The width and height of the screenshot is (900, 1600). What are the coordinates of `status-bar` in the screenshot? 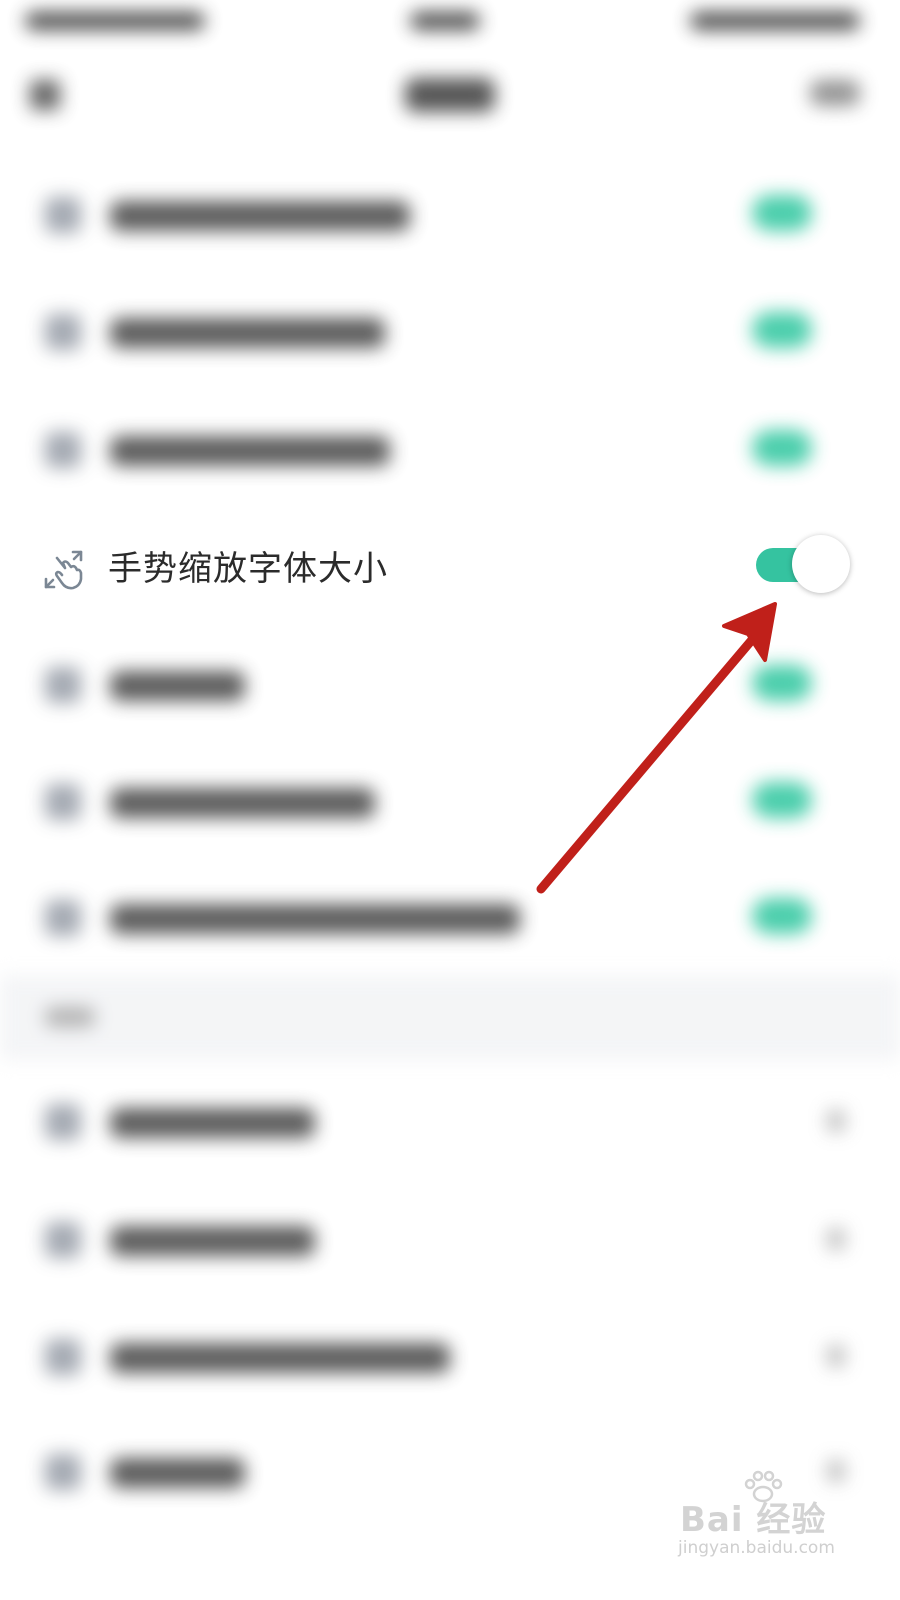 It's located at (450, 25).